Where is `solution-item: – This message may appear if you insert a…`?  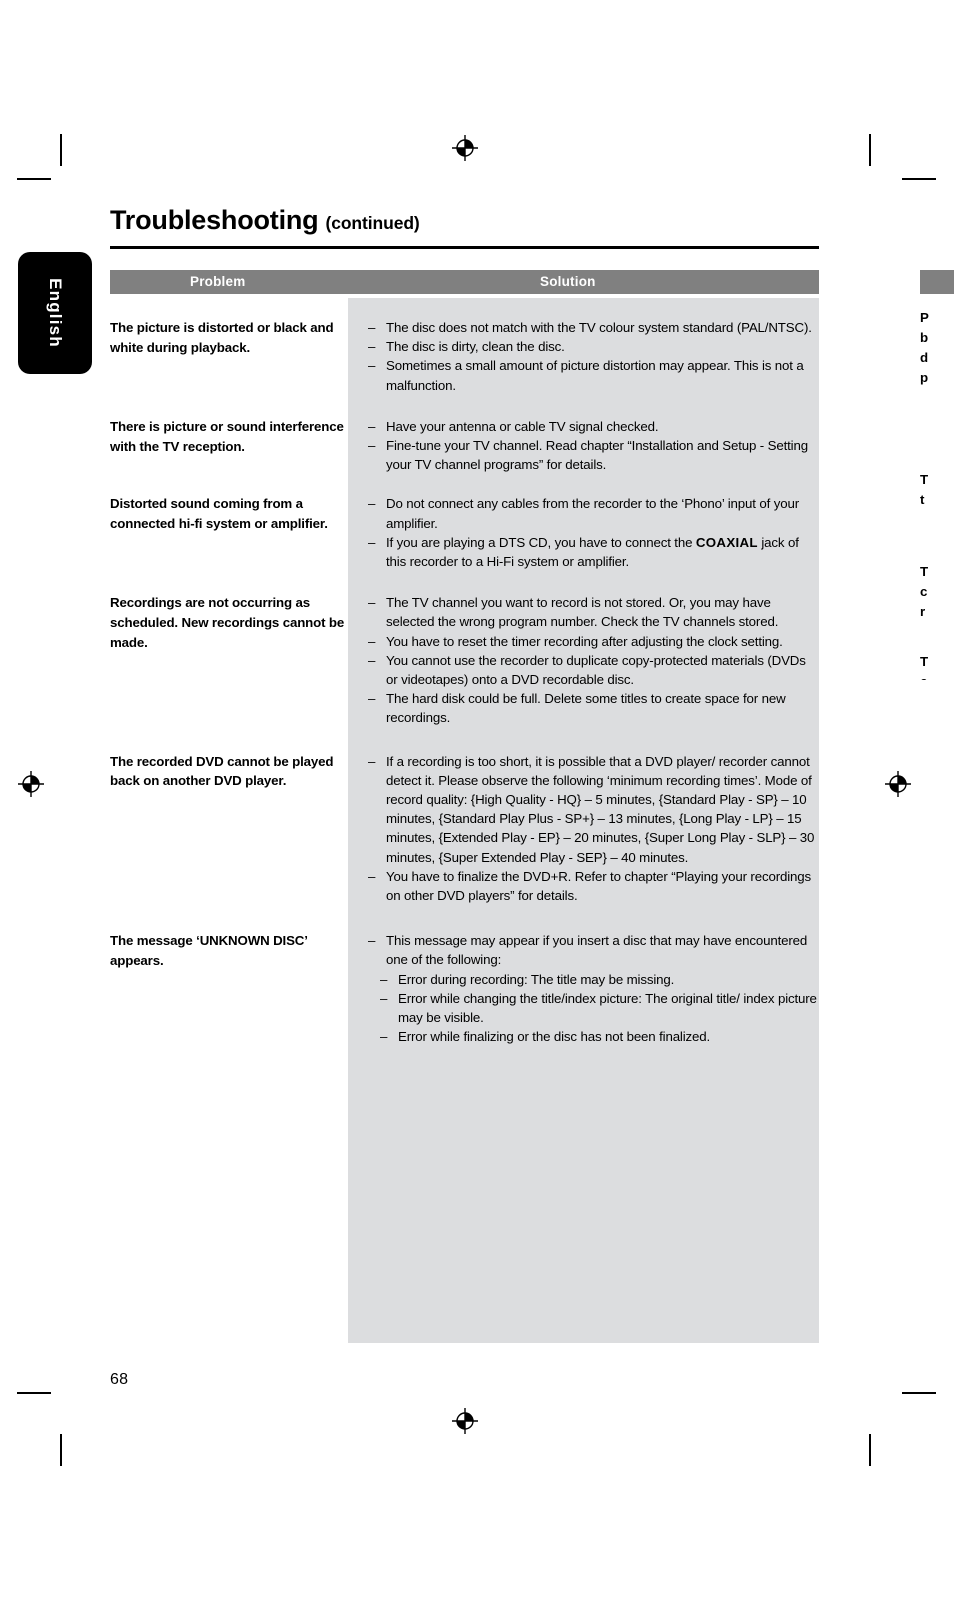 solution-item: – This message may appear if you insert a… is located at coordinates (588, 950).